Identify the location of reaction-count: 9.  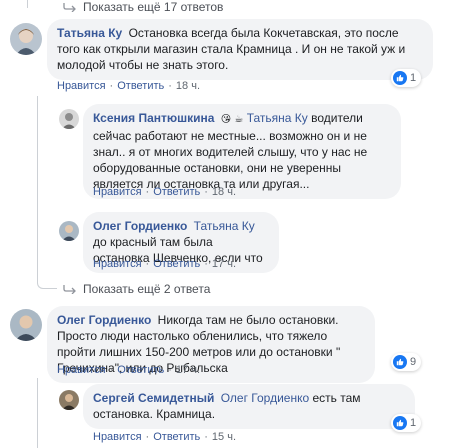
(406, 362).